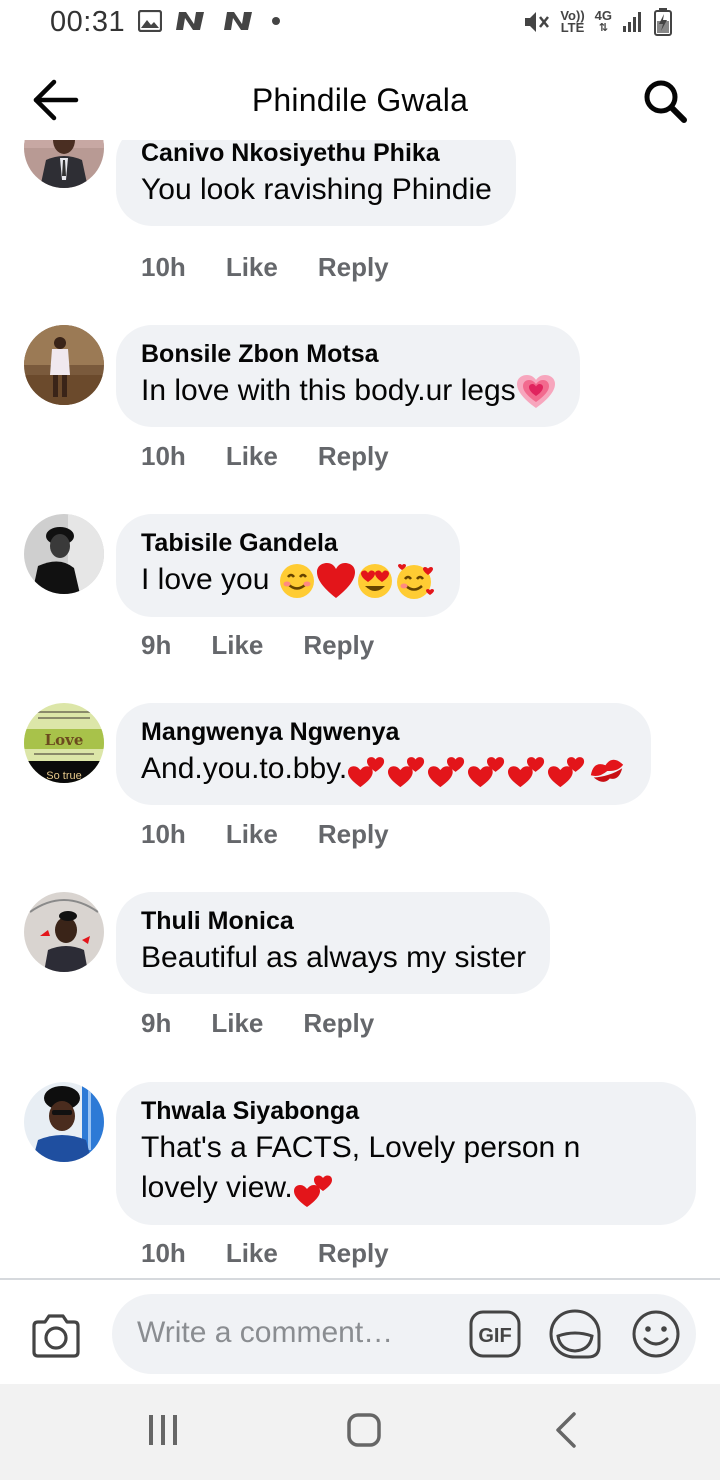 The width and height of the screenshot is (720, 1480). What do you see at coordinates (296, 581) in the screenshot?
I see `smiling-face-emoji` at bounding box center [296, 581].